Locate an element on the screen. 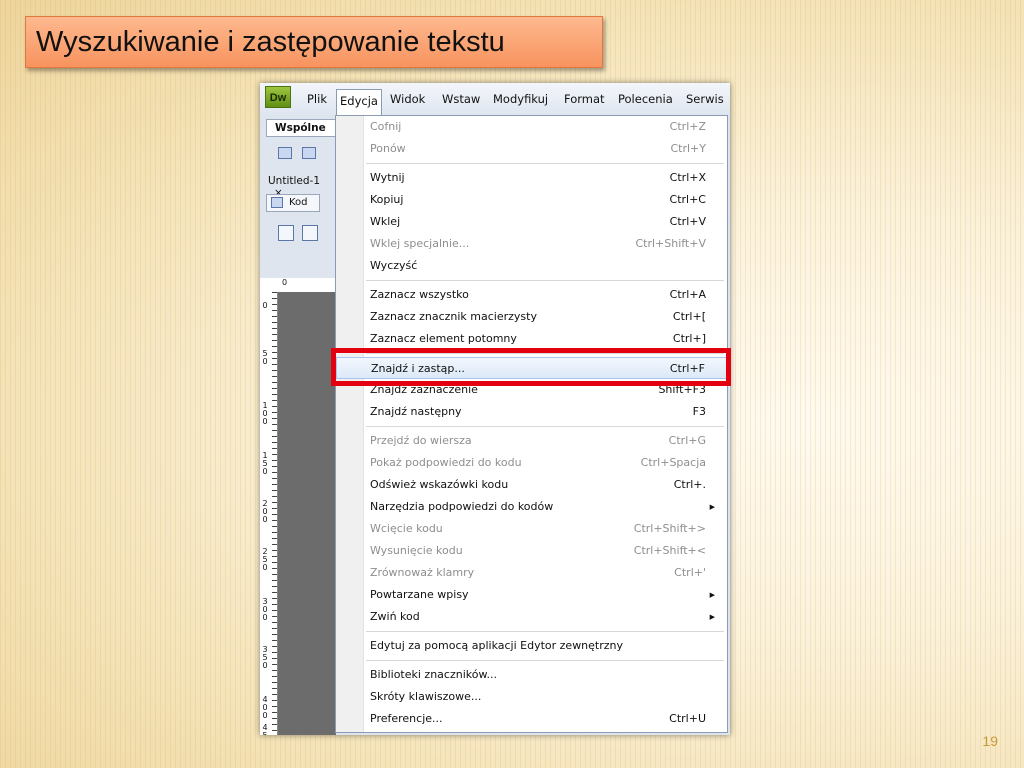 The height and width of the screenshot is (768, 1024). menu-edycja: Edycja is located at coordinates (359, 102).